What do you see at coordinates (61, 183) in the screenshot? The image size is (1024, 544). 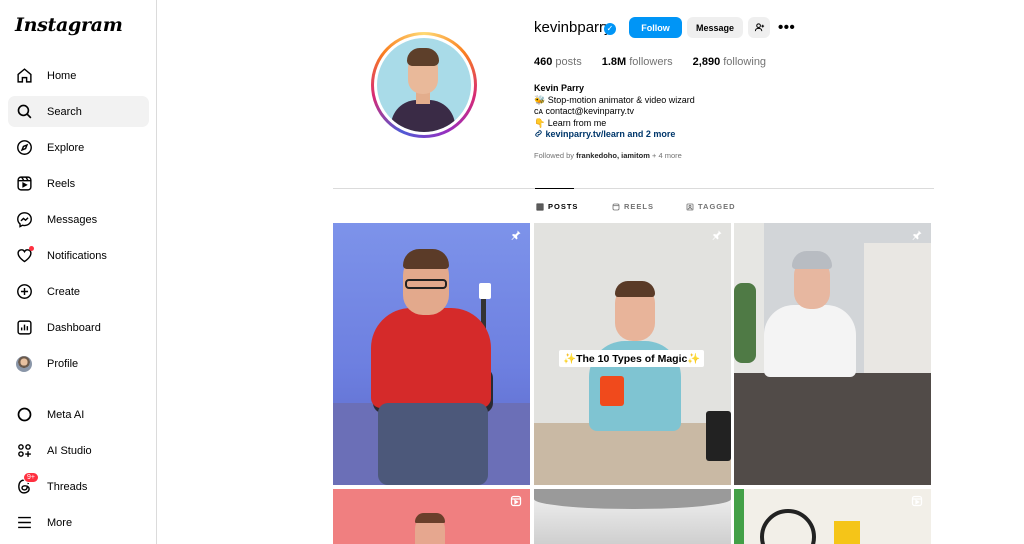 I see `sidebar-item-label: Reels` at bounding box center [61, 183].